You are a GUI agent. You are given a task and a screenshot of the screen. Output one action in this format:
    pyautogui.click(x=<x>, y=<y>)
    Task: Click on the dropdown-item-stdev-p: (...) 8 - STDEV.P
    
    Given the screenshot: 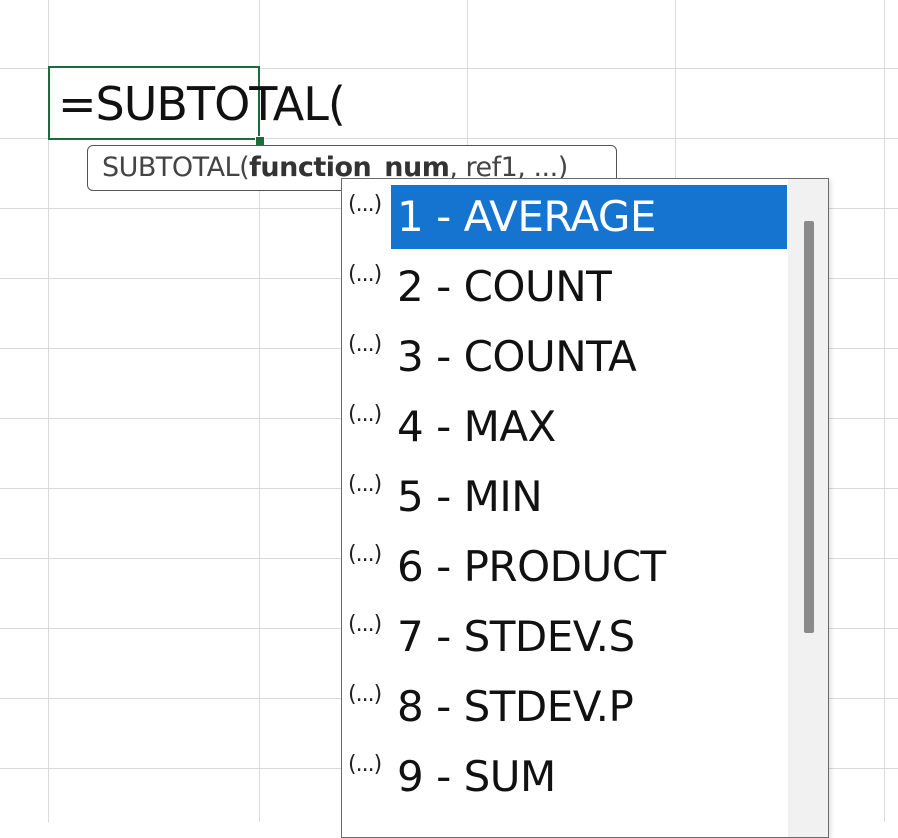 What is the action you would take?
    pyautogui.click(x=565, y=704)
    